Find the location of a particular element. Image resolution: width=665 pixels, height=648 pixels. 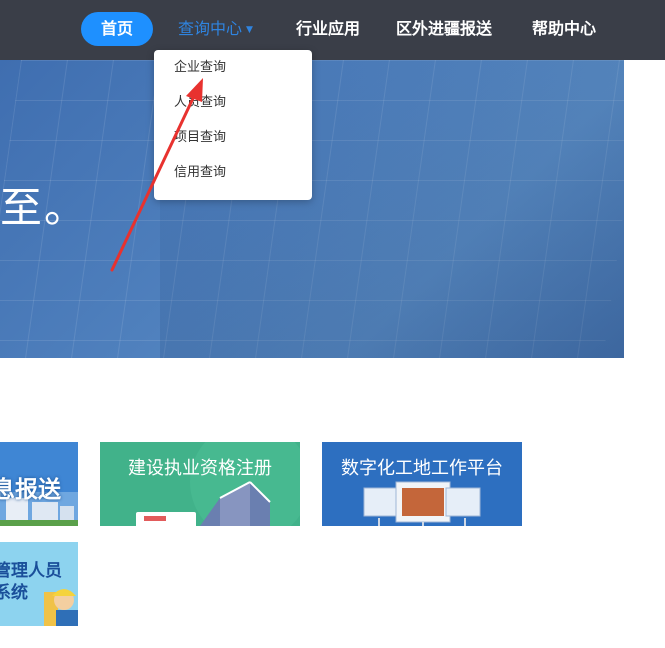

card-management-title: 管理人员 系统 is located at coordinates (31, 582).